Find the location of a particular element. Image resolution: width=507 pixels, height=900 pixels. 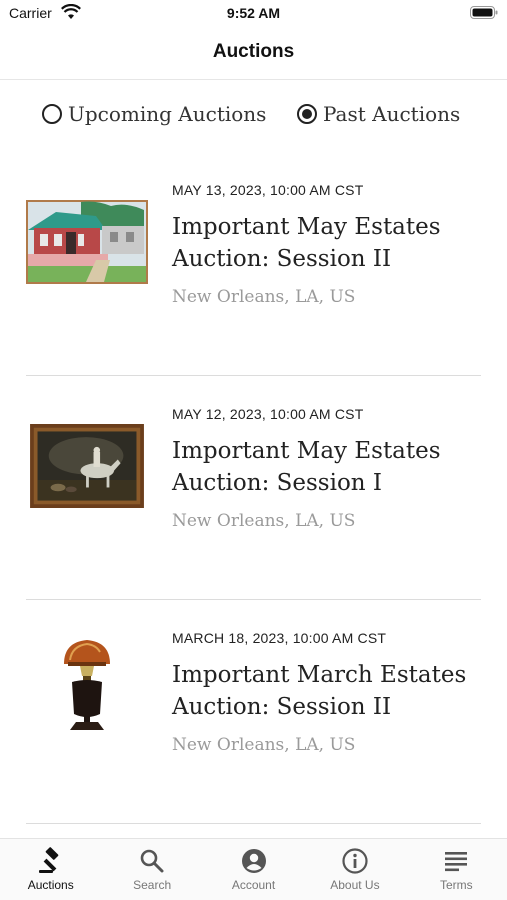

terms-icon is located at coordinates (456, 862).